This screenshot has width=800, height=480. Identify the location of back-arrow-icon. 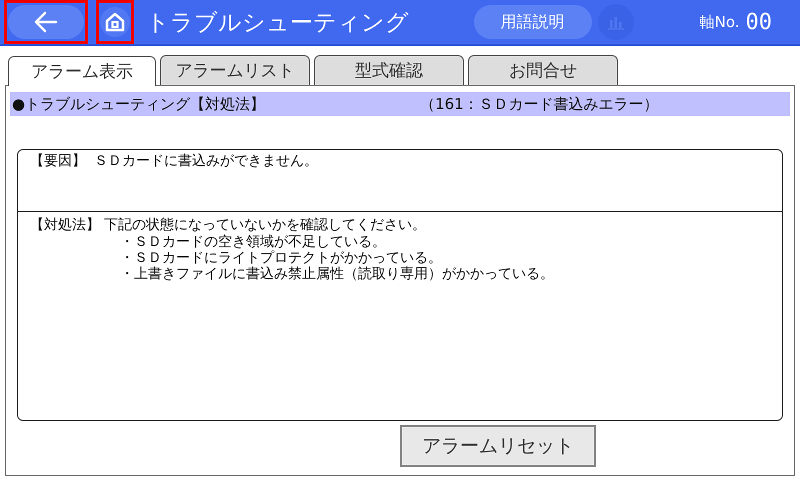
(46, 22).